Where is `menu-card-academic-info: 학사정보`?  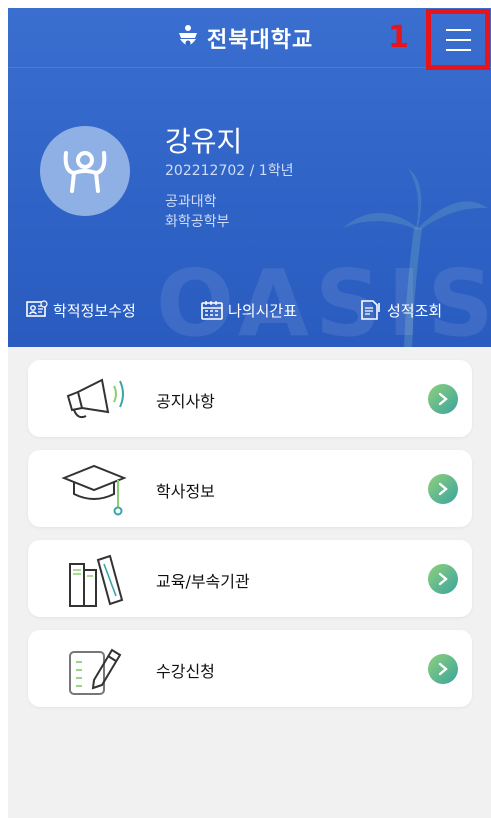 menu-card-academic-info: 학사정보 is located at coordinates (250, 488).